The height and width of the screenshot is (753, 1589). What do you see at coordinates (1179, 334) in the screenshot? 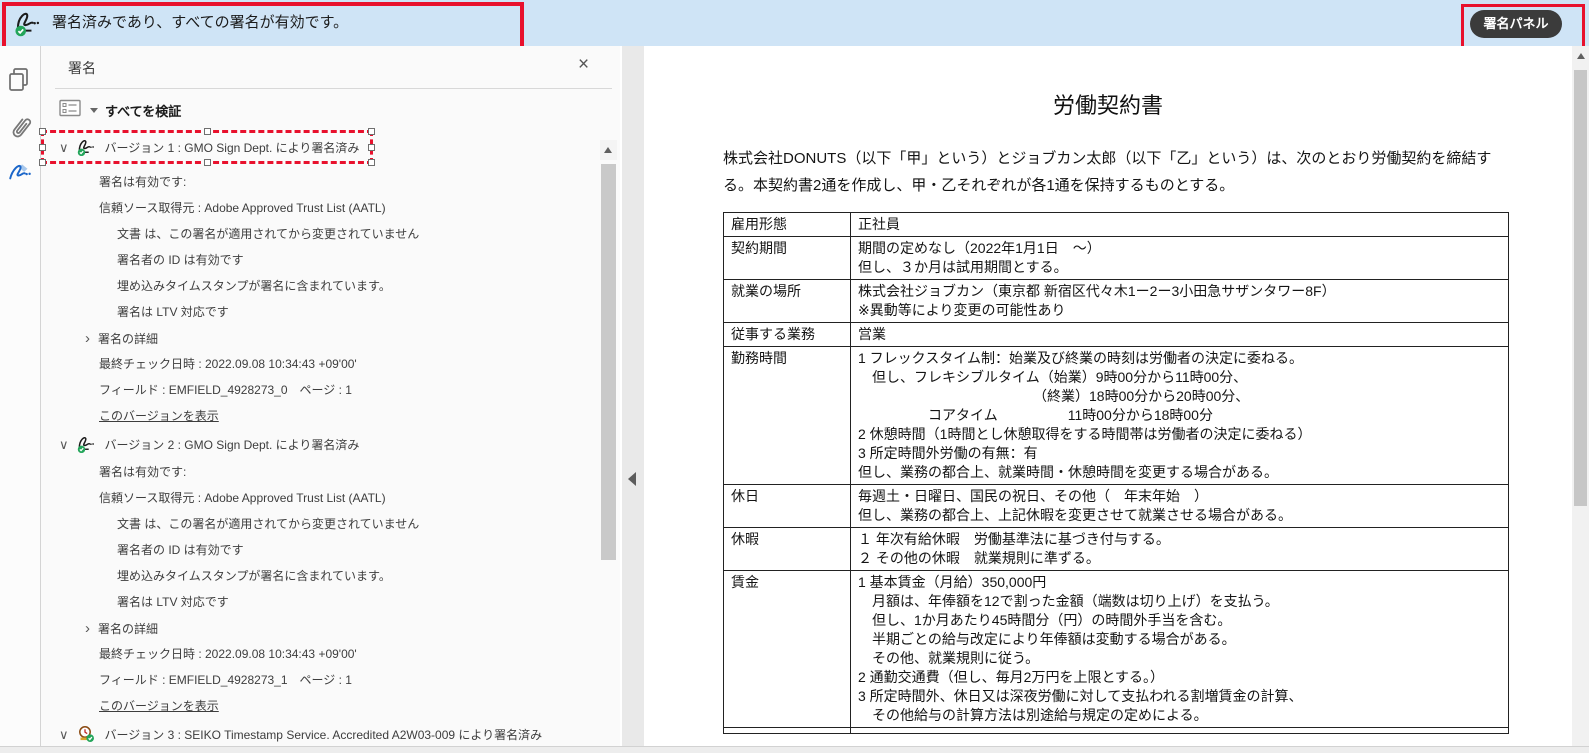
I see `row-content: 営業` at bounding box center [1179, 334].